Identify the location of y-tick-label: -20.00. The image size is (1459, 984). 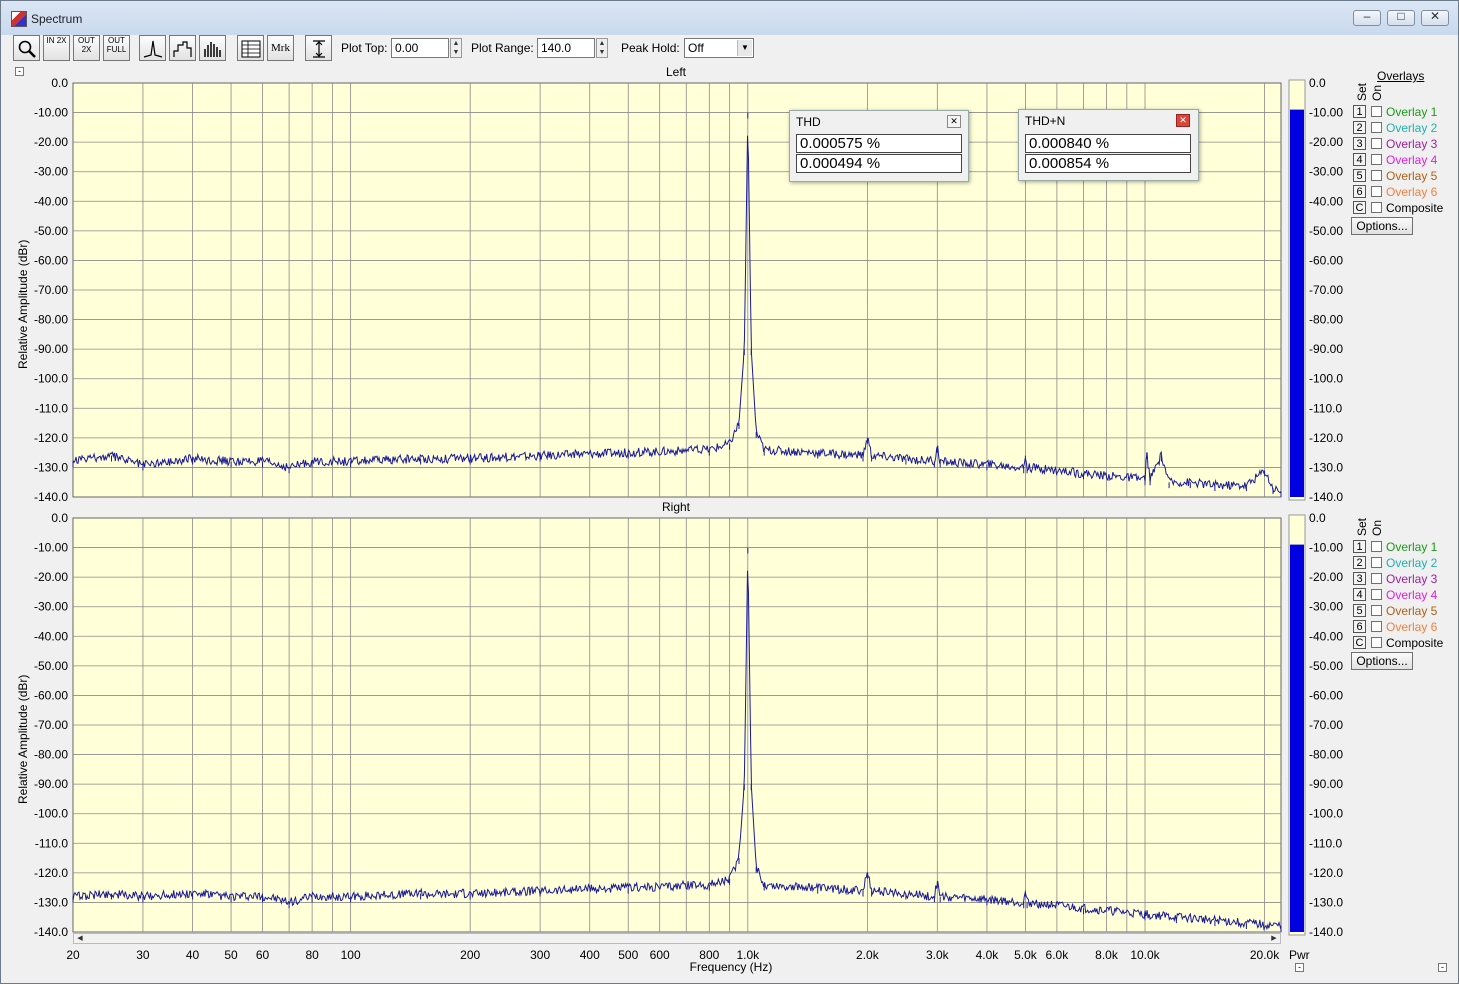
(51, 577).